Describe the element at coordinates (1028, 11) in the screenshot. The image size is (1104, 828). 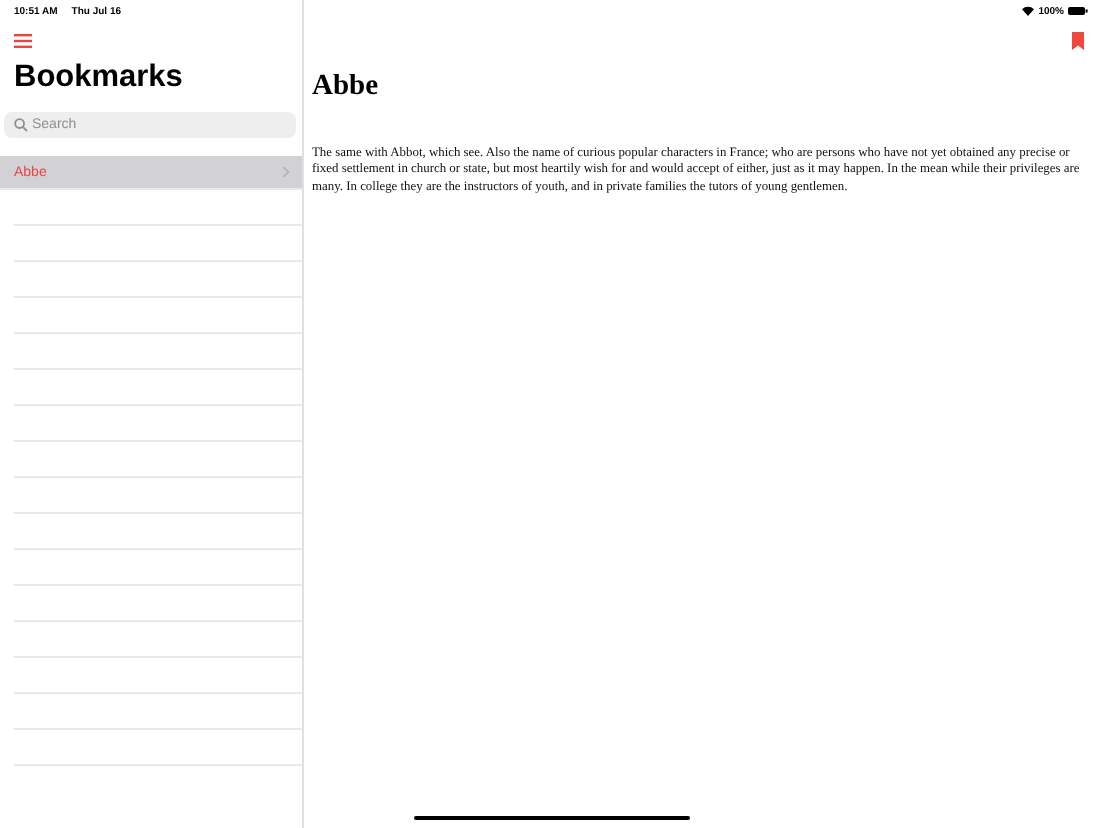
I see `wifi-icon` at that location.